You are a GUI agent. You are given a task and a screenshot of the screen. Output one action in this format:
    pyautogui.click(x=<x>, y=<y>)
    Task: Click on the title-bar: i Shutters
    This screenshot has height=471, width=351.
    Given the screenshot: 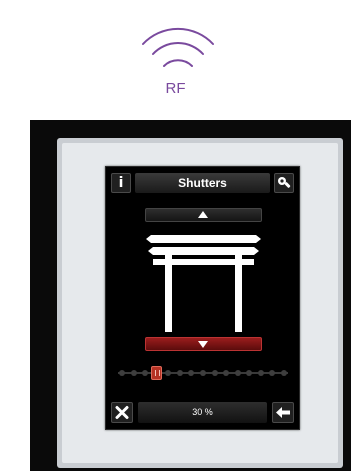 What is the action you would take?
    pyautogui.click(x=202, y=184)
    